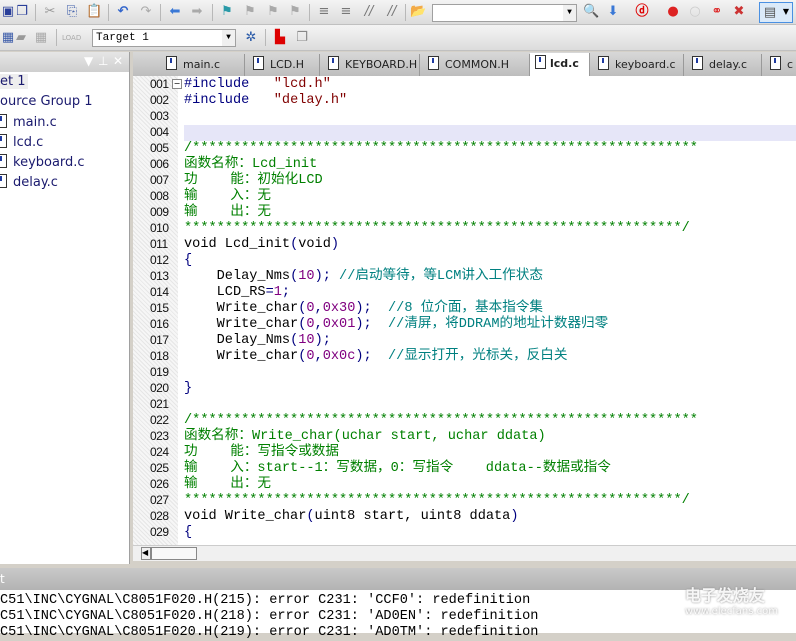  What do you see at coordinates (739, 12) in the screenshot?
I see `kill-breakpoints-icon: ✖` at bounding box center [739, 12].